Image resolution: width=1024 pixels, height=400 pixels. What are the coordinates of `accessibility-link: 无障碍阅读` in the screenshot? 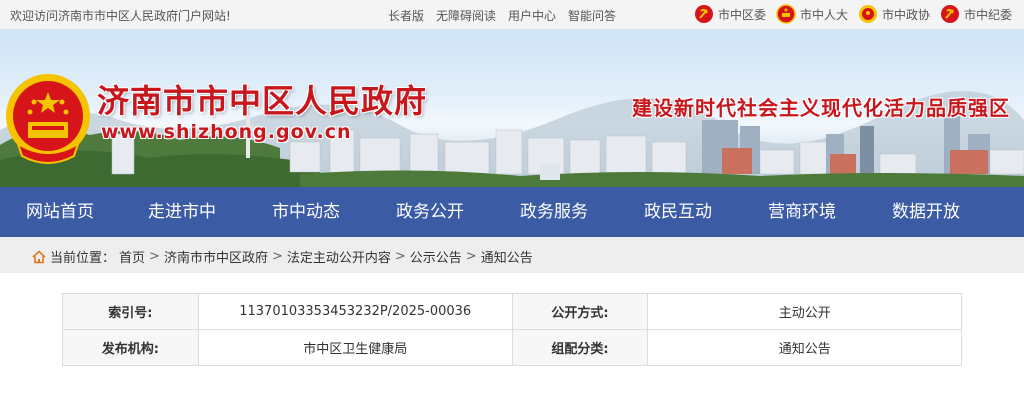 It's located at (466, 15).